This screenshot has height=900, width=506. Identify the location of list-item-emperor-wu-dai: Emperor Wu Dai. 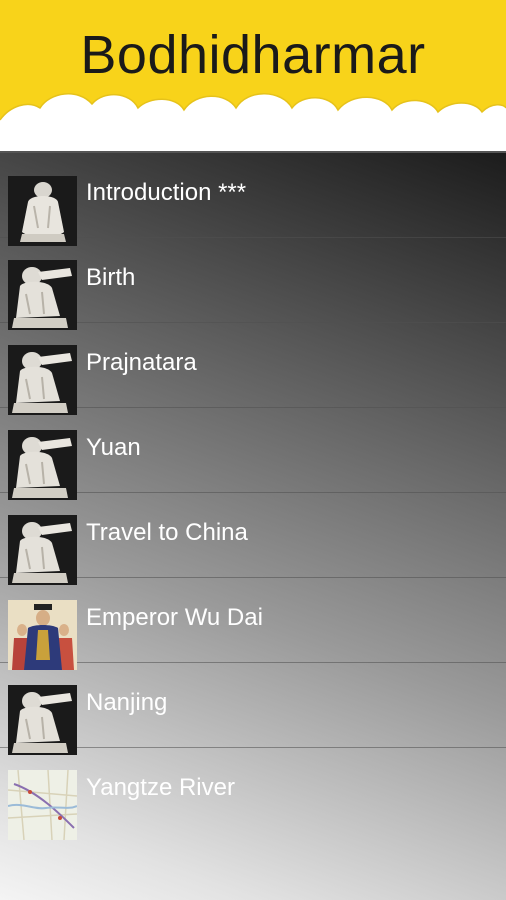
(253, 624).